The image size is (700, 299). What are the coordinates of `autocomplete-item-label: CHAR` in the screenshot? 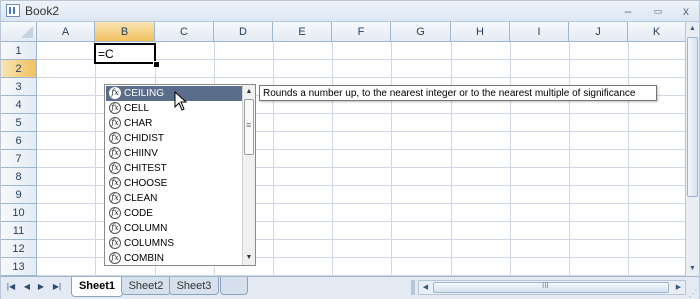 It's located at (138, 123).